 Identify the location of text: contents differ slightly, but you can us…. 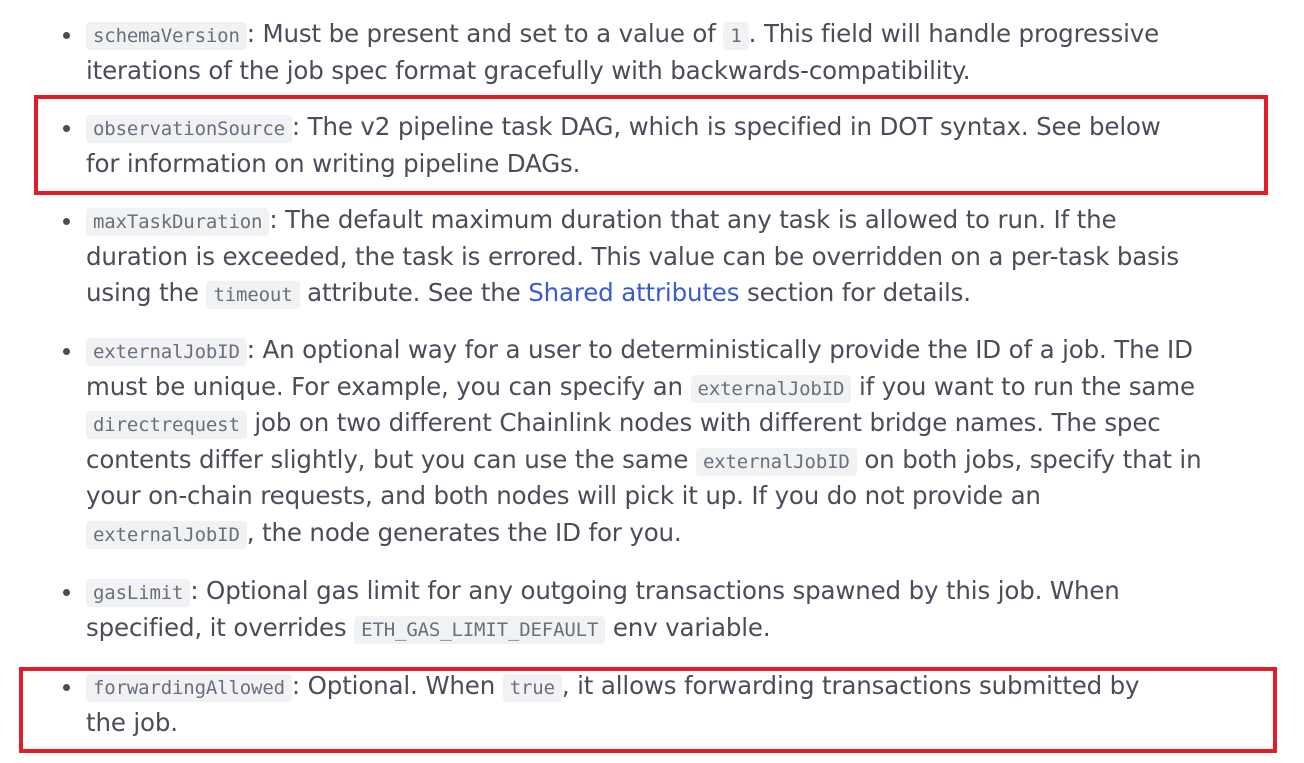
(391, 459).